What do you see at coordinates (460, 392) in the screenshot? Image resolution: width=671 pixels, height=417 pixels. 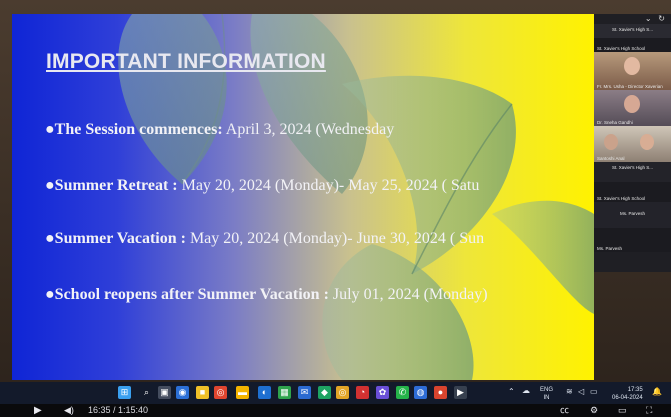 I see `media-player-icon: ▶` at bounding box center [460, 392].